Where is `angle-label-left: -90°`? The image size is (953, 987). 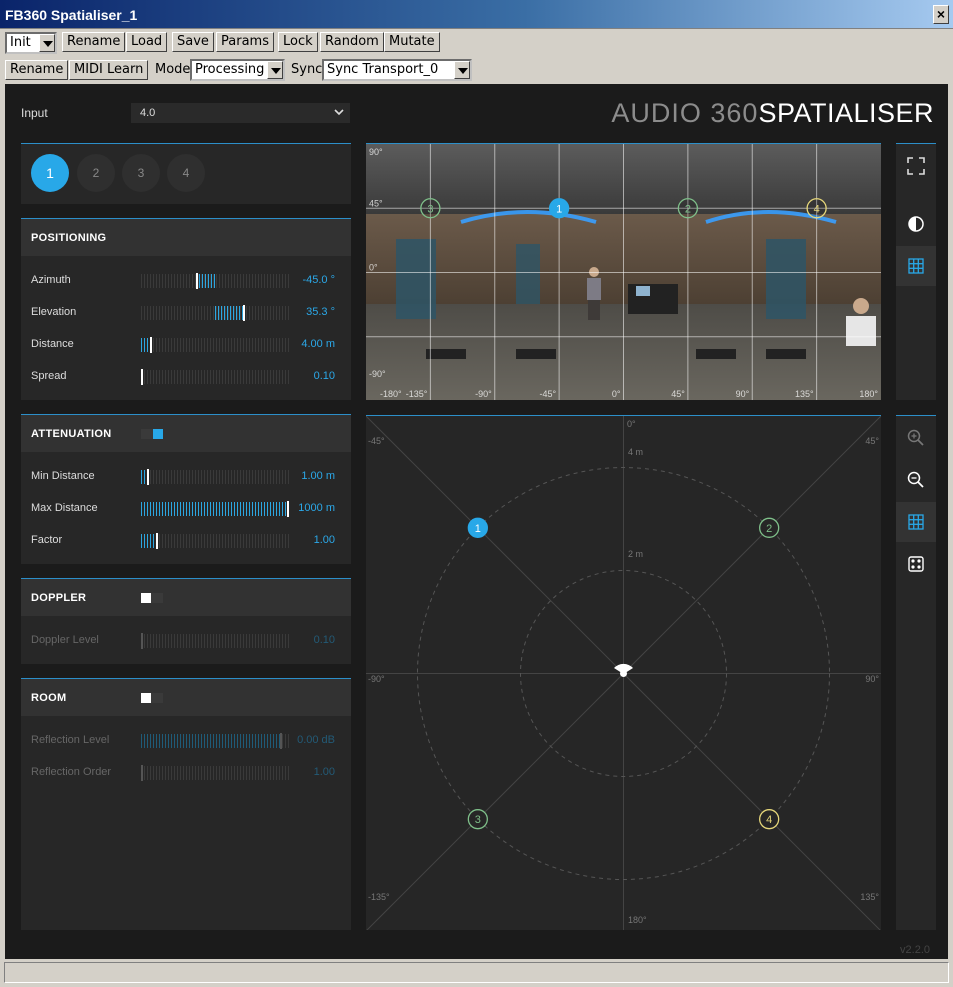
angle-label-left: -90° is located at coordinates (376, 679).